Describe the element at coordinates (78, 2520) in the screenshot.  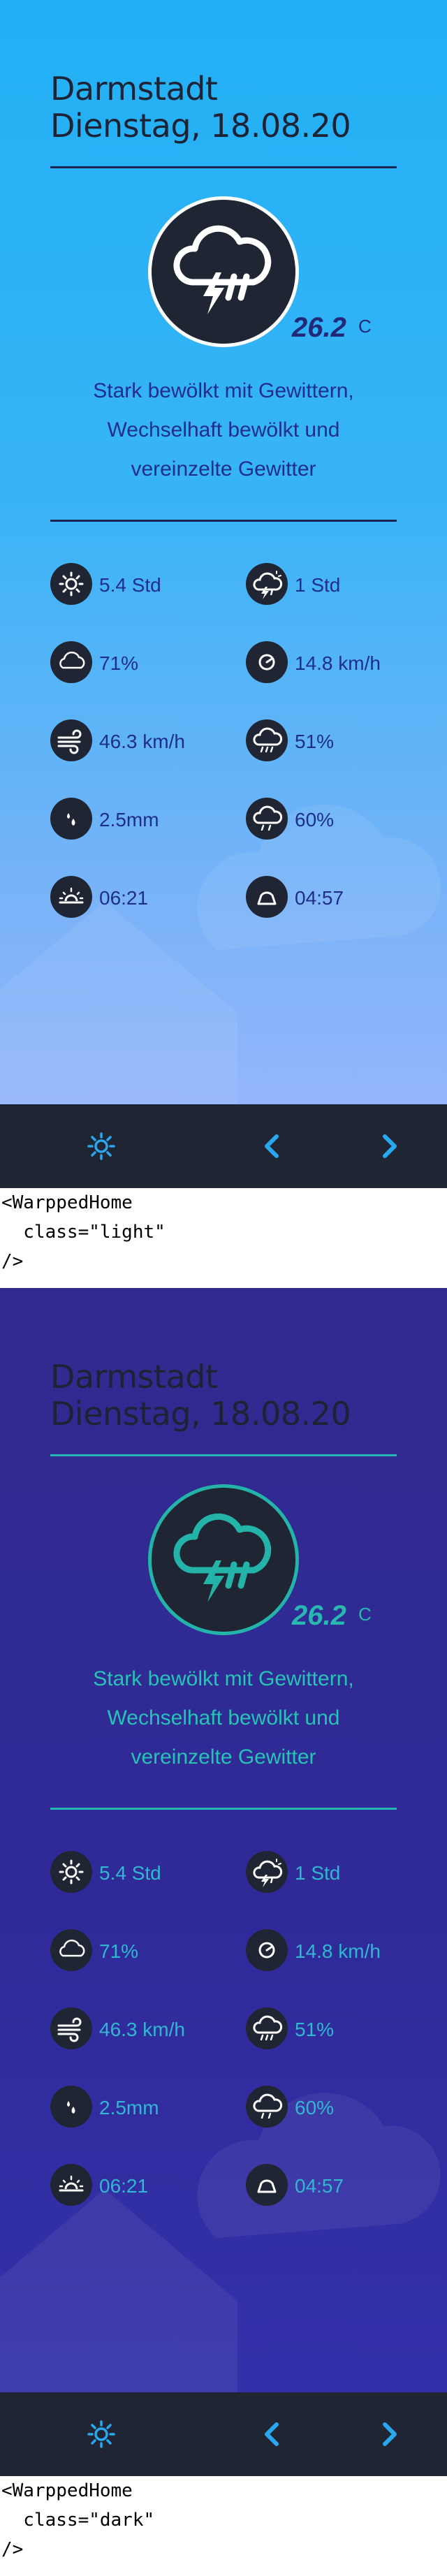
I see `code-line-2: class="dark"` at that location.